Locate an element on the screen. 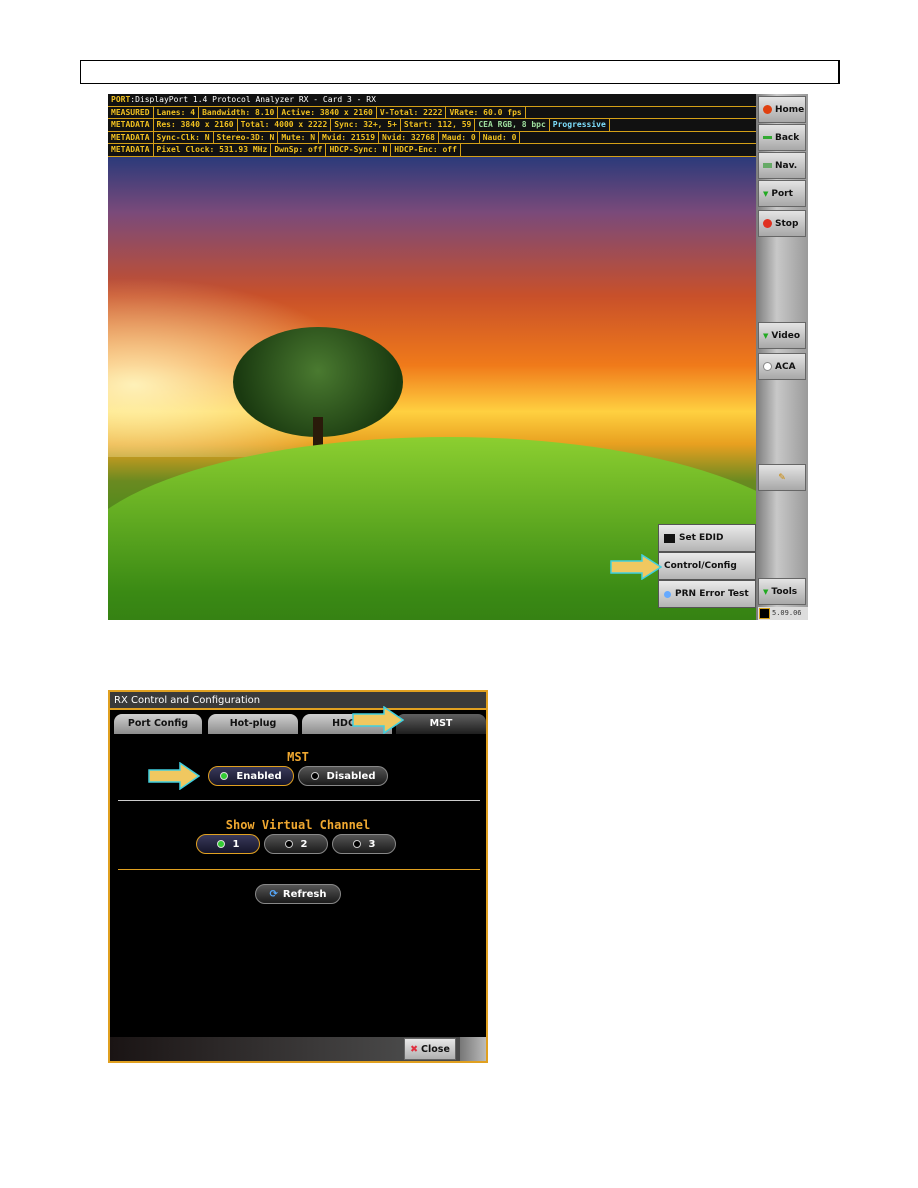 This screenshot has height=1188, width=918. lanes: Lanes: 4 is located at coordinates (177, 112).